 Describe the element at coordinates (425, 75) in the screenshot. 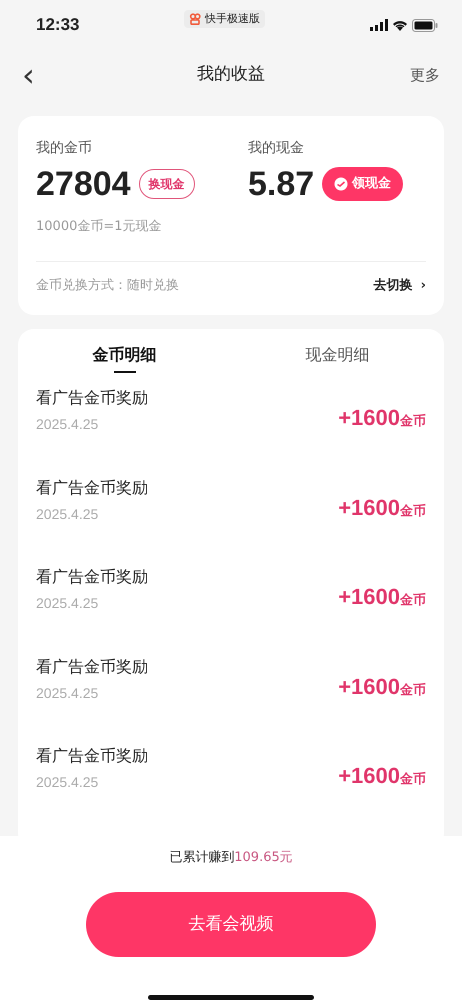

I see `more-button: 更多` at that location.